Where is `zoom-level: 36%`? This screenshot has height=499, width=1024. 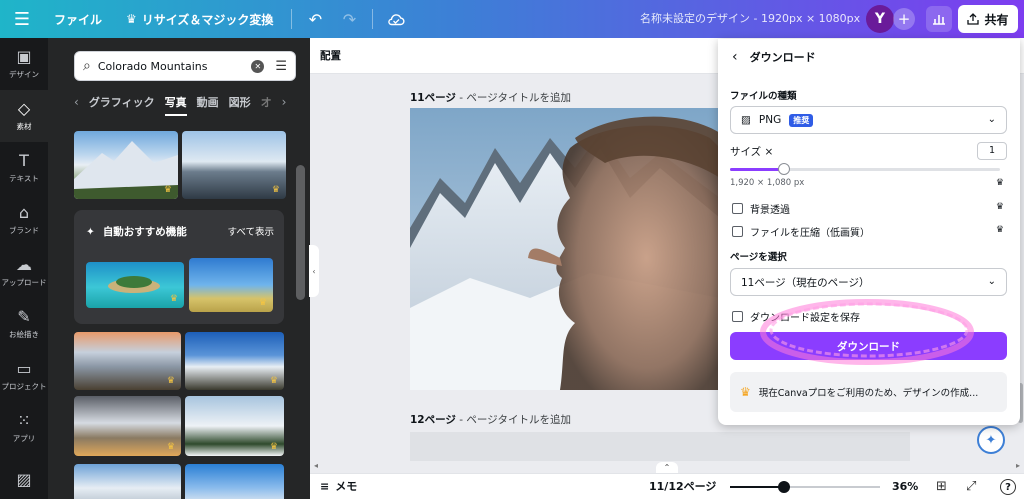
zoom-level: 36% is located at coordinates (905, 486).